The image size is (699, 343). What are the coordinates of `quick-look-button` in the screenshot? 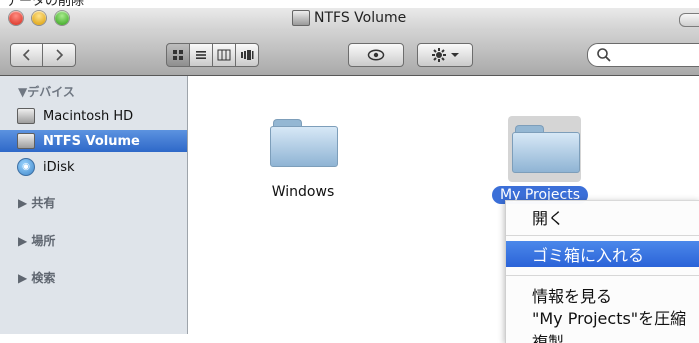 It's located at (376, 55).